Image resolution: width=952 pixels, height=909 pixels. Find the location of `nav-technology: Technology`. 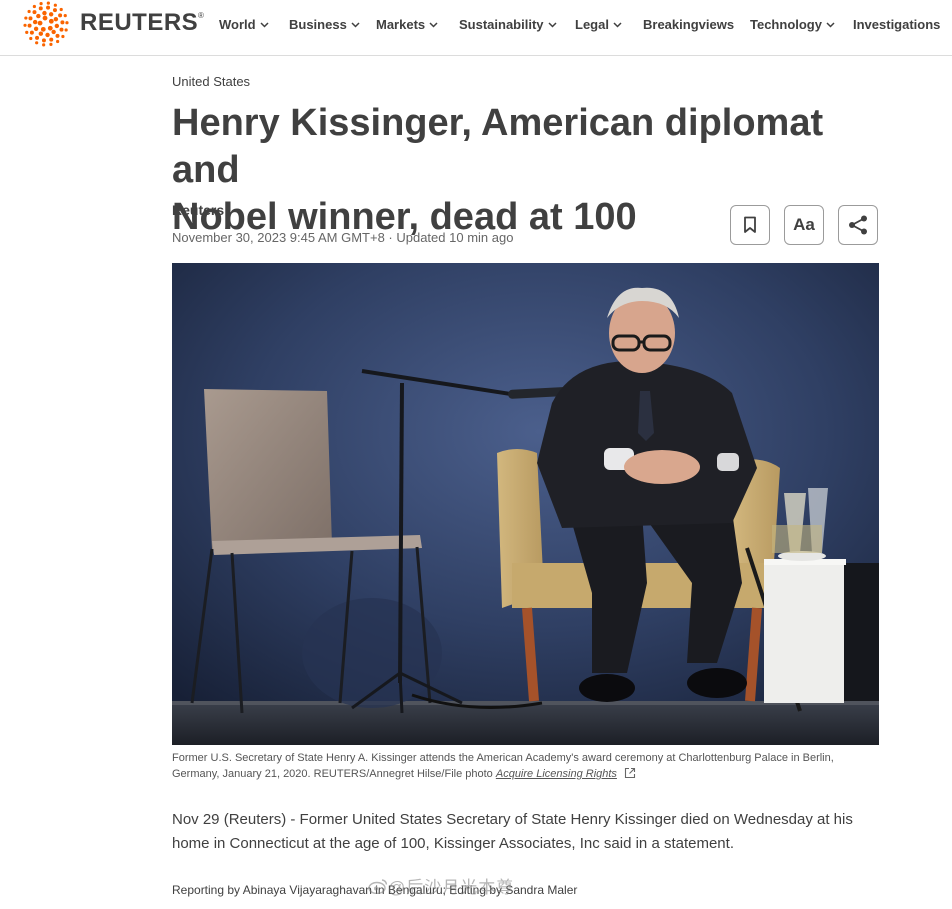

nav-technology: Technology is located at coordinates (792, 24).